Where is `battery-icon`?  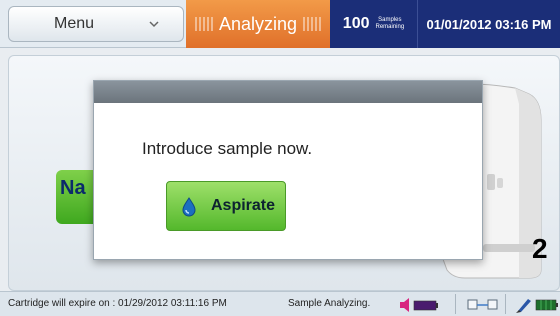
battery-icon is located at coordinates (546, 305).